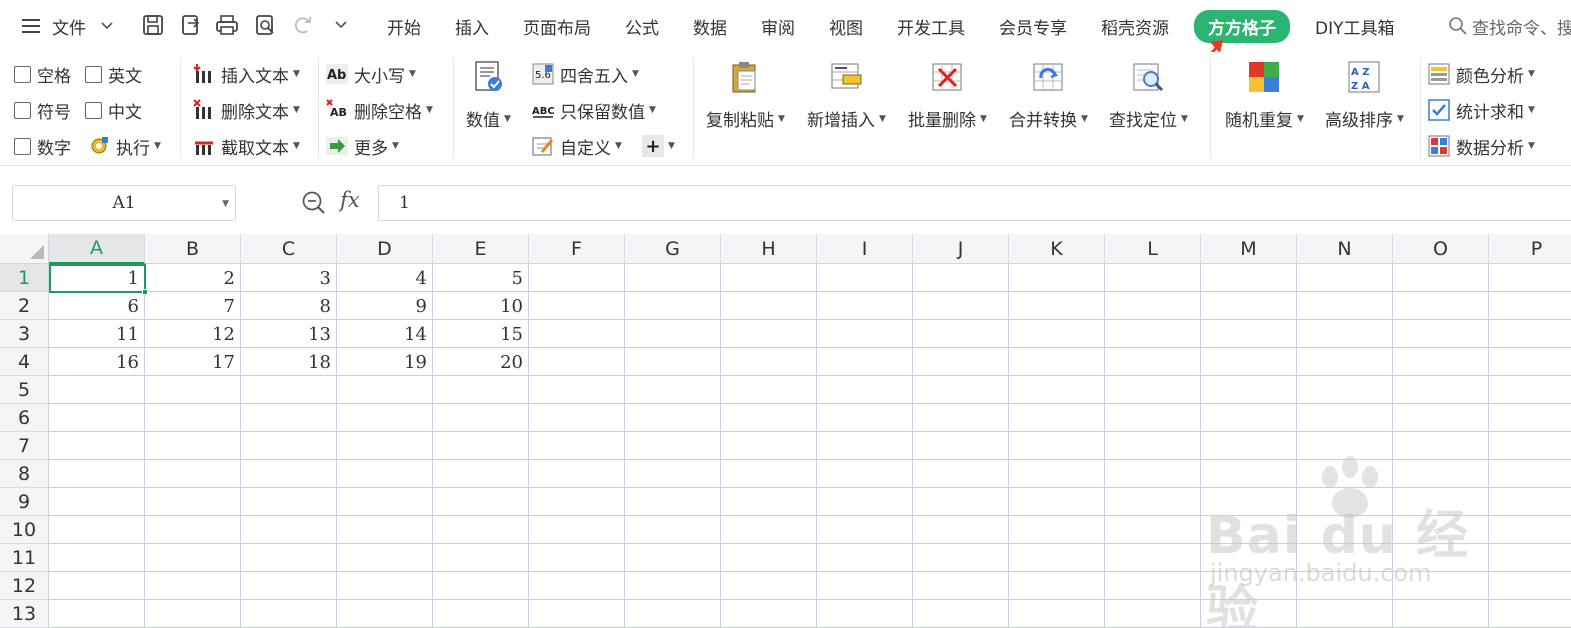 The width and height of the screenshot is (1571, 628). Describe the element at coordinates (745, 95) in the screenshot. I see `copy-paste-button: 复制粘贴 ▼` at that location.